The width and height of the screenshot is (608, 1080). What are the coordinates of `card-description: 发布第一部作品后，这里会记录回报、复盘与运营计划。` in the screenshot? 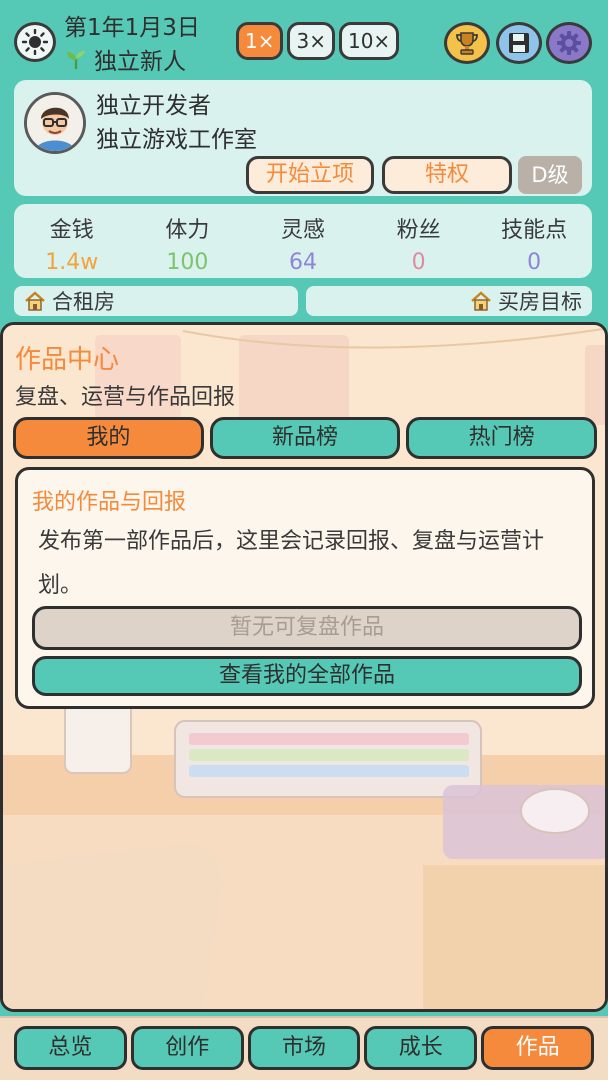 It's located at (291, 563).